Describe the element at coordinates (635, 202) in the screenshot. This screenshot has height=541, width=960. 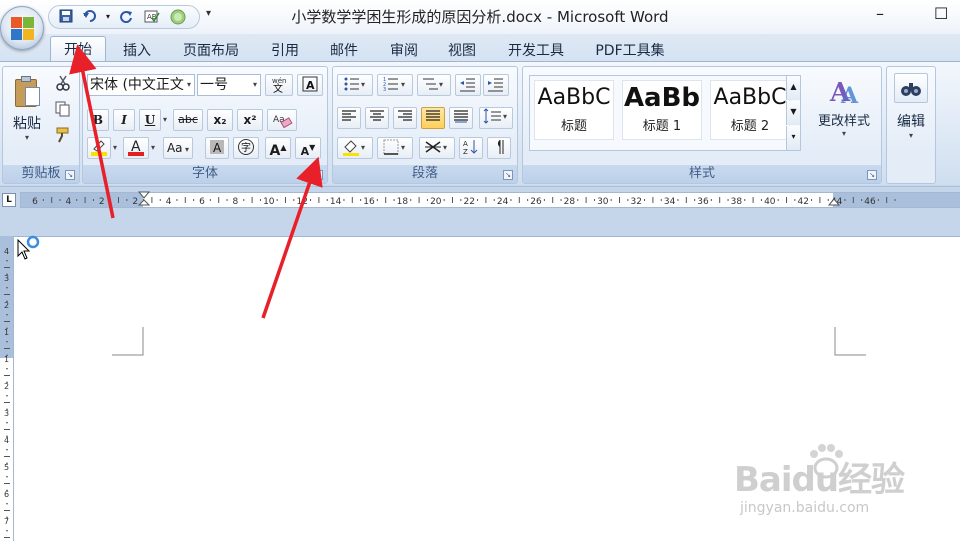
I see `ruler-label: 32` at that location.